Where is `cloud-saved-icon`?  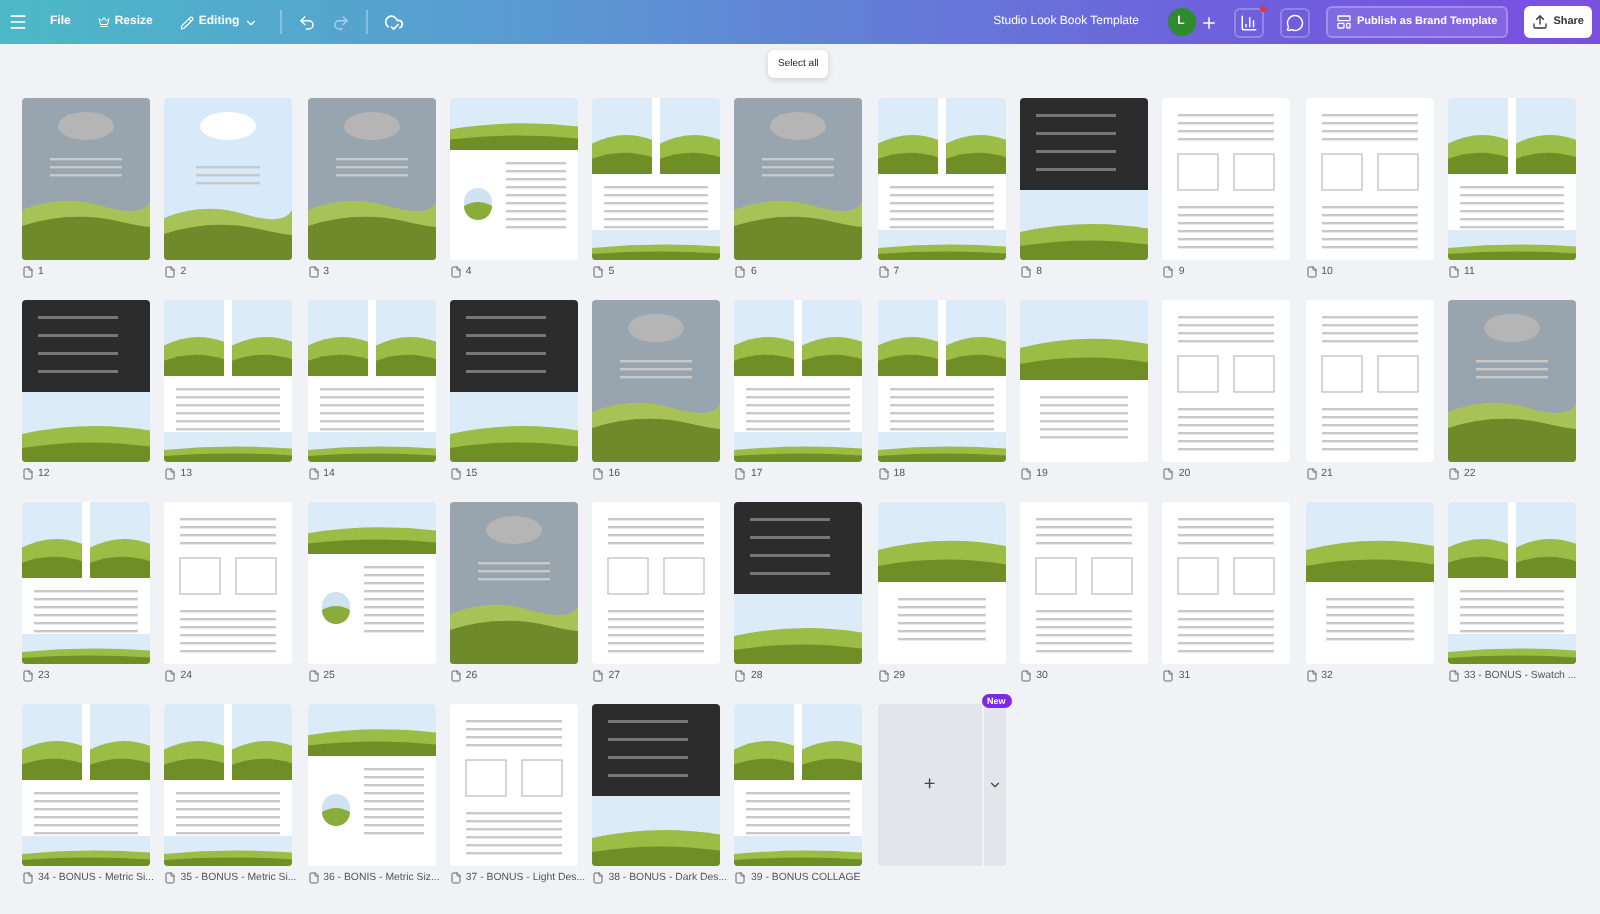
cloud-saved-icon is located at coordinates (393, 22).